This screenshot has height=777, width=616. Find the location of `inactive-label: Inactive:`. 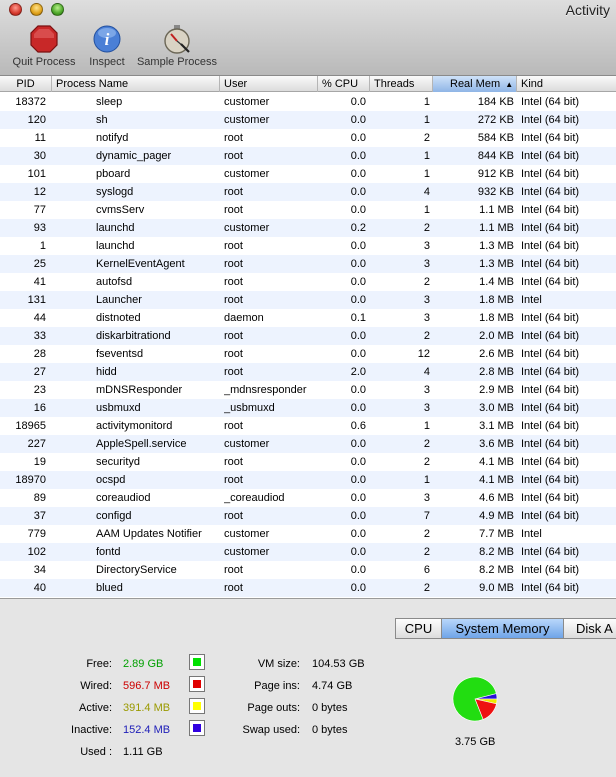

inactive-label: Inactive: is located at coordinates (91, 730).